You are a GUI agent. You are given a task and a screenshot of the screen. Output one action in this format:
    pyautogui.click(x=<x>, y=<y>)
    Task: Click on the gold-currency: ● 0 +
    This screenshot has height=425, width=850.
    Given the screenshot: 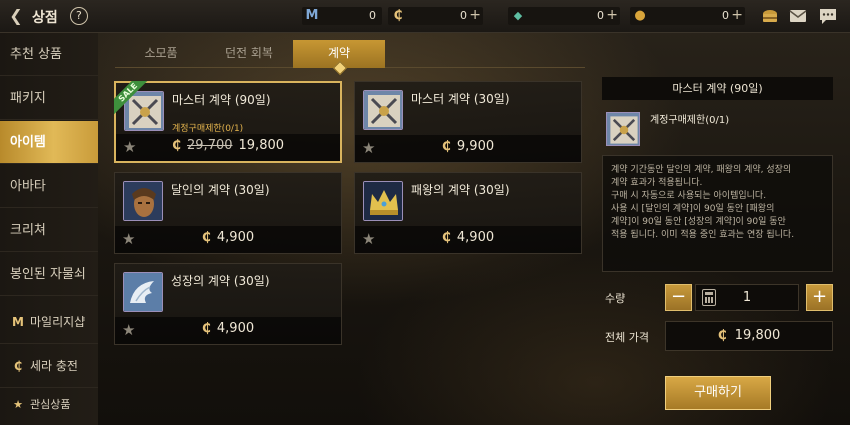 What is the action you would take?
    pyautogui.click(x=687, y=16)
    